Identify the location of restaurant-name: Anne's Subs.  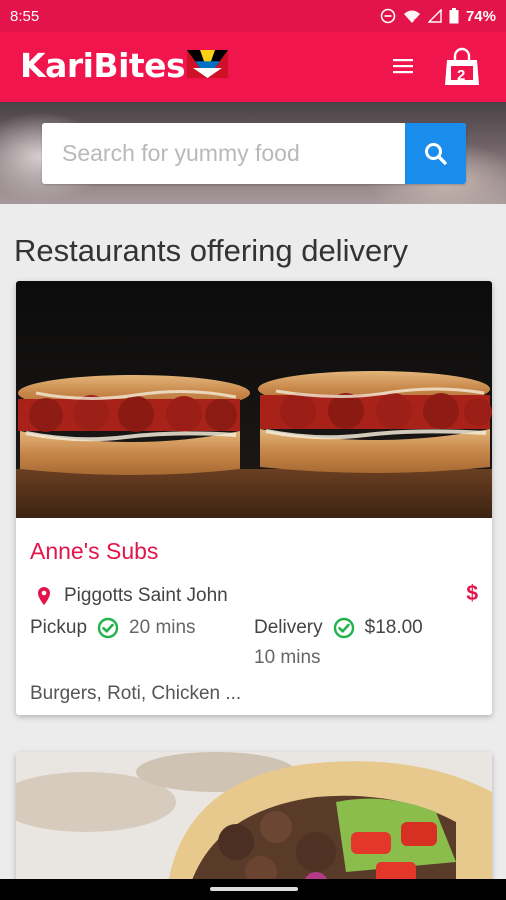
(94, 551).